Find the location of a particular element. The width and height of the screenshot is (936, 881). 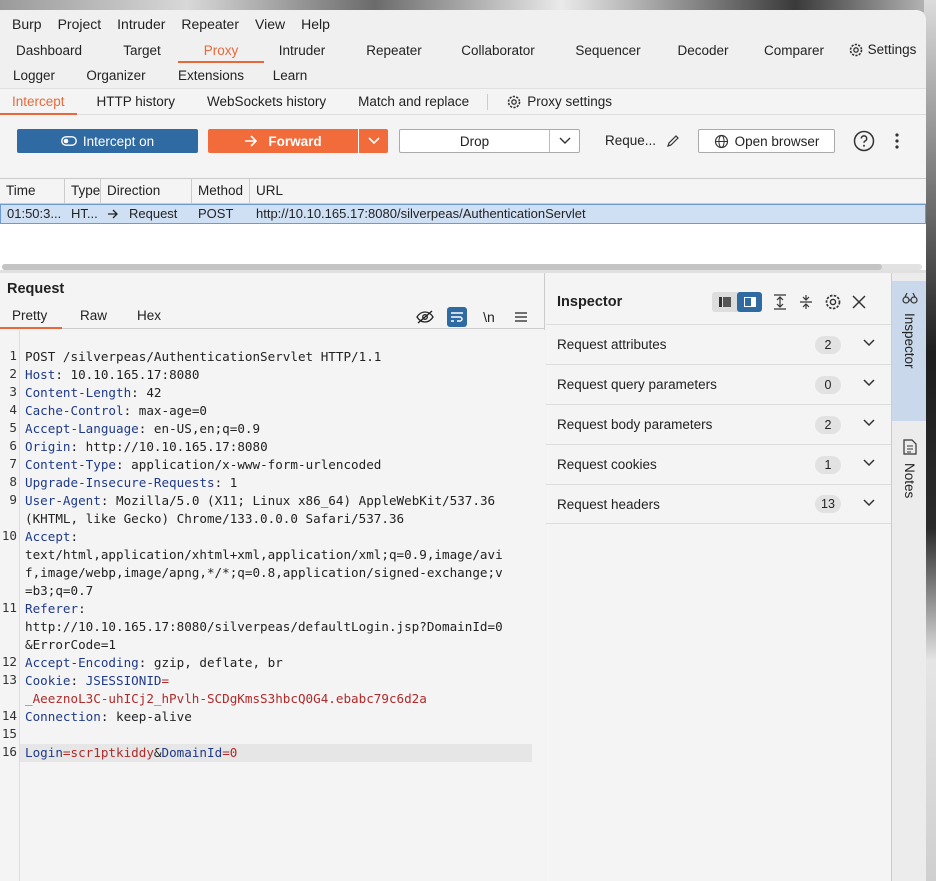

inspector-section-headers: Request headers 13 is located at coordinates (718, 504).